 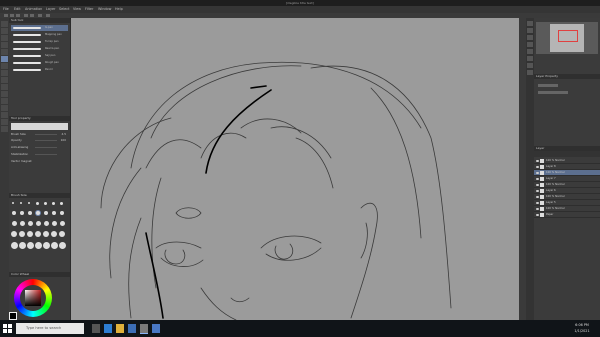 I want to click on size-preset-selected, so click(x=38, y=213).